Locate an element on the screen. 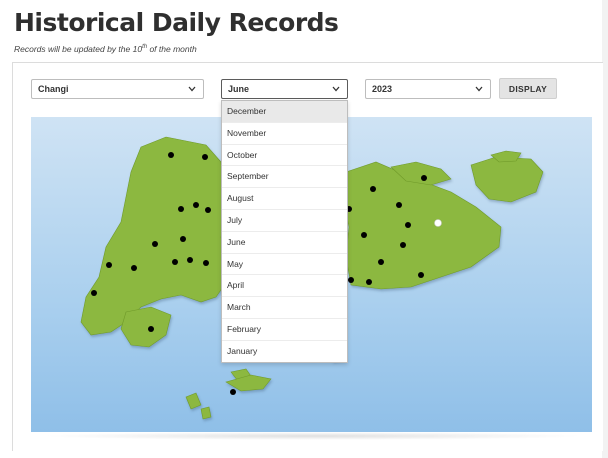 The image size is (608, 458). selected-station-marker is located at coordinates (438, 223).